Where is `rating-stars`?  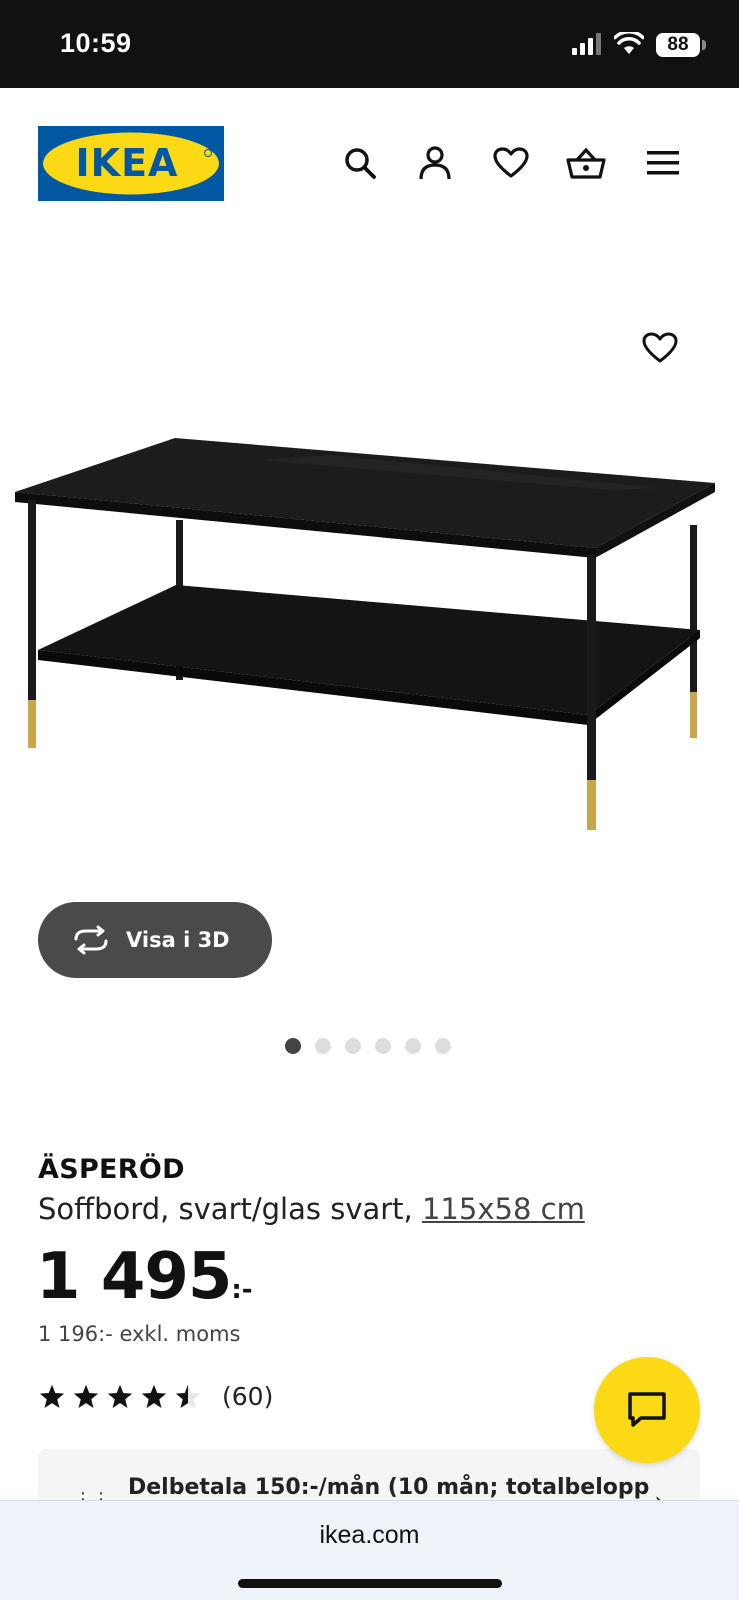 rating-stars is located at coordinates (120, 1397).